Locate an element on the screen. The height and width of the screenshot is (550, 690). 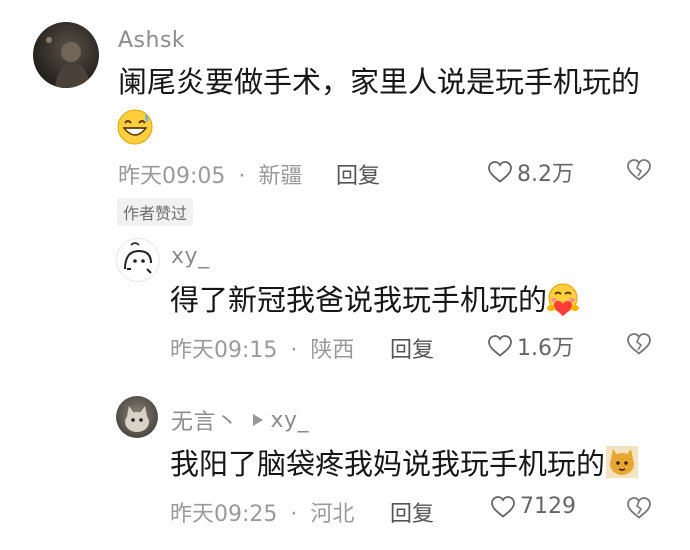
username-thread: 无言丶 xy_ is located at coordinates (240, 420).